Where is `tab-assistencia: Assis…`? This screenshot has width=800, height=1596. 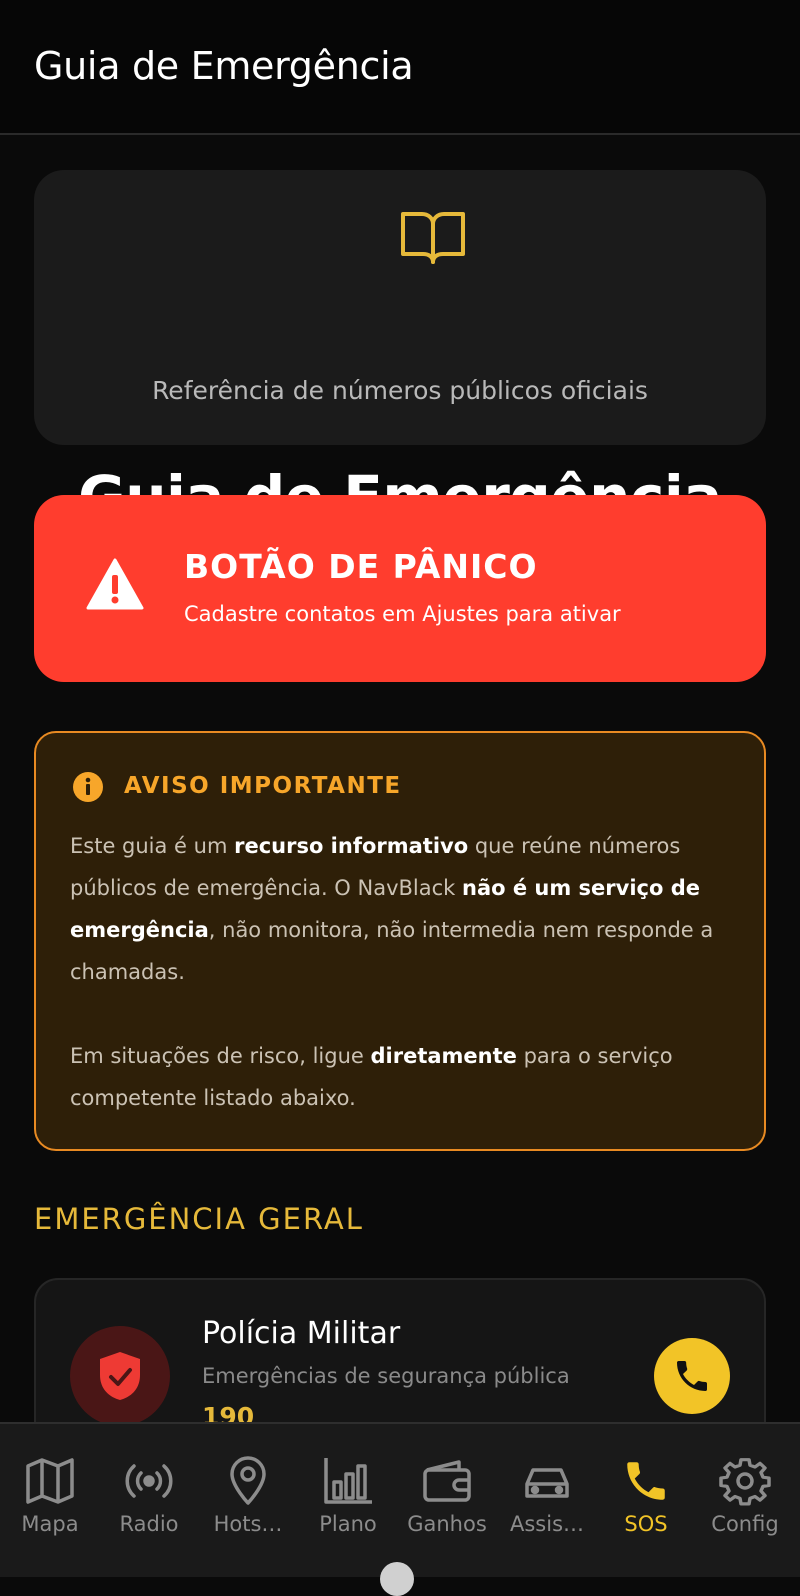
tab-assistencia: Assis… is located at coordinates (547, 1489).